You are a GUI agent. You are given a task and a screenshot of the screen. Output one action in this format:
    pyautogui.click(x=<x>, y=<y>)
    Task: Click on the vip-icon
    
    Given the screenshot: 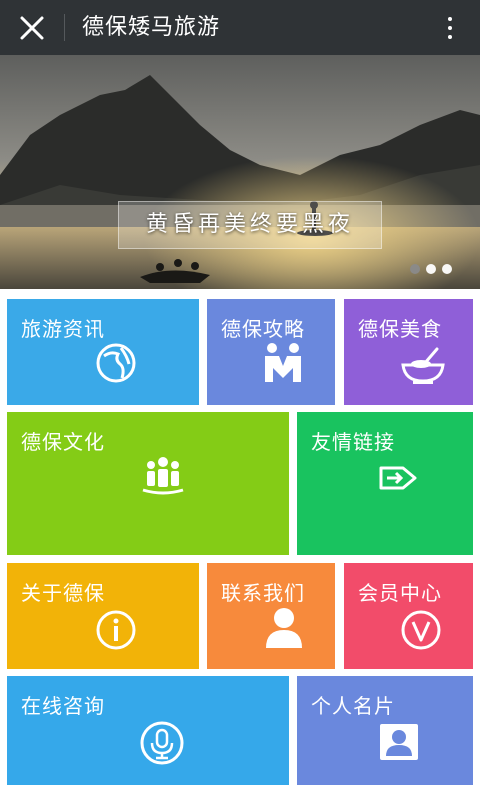 What is the action you would take?
    pyautogui.click(x=421, y=630)
    